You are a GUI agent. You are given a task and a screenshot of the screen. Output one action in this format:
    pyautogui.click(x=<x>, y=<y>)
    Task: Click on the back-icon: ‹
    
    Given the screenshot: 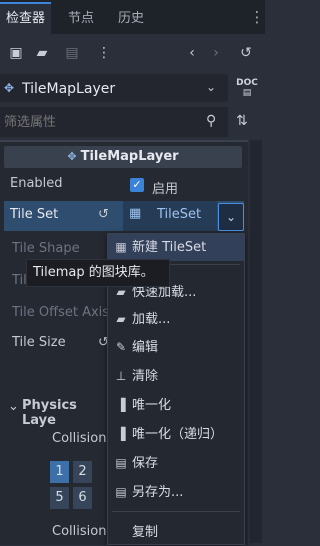 What is the action you would take?
    pyautogui.click(x=192, y=53)
    